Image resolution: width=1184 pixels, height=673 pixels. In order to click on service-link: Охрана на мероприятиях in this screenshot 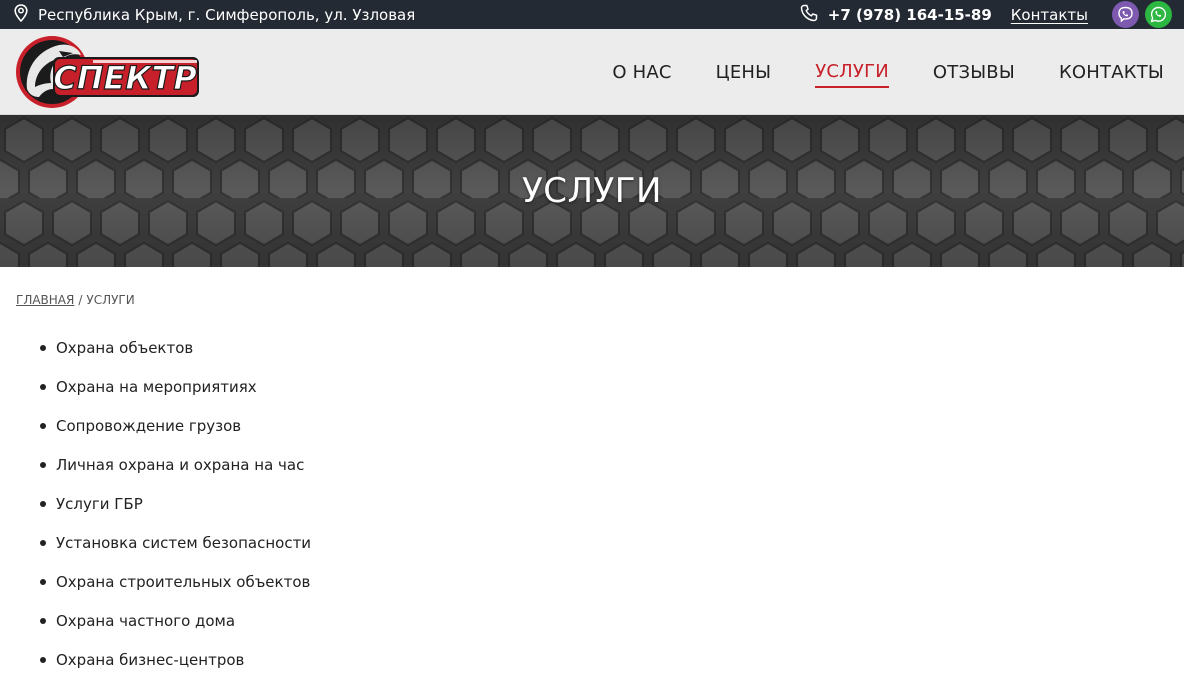, I will do `click(156, 387)`.